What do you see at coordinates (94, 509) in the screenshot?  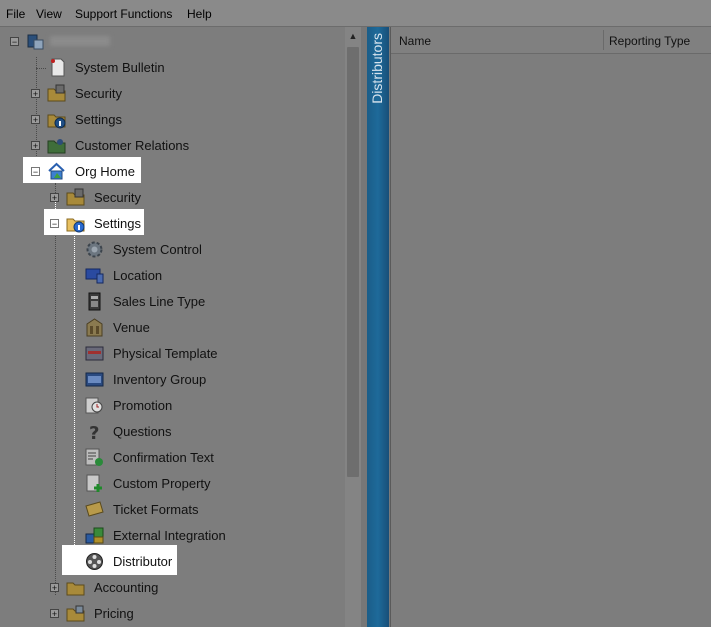 I see `ticket-icon` at bounding box center [94, 509].